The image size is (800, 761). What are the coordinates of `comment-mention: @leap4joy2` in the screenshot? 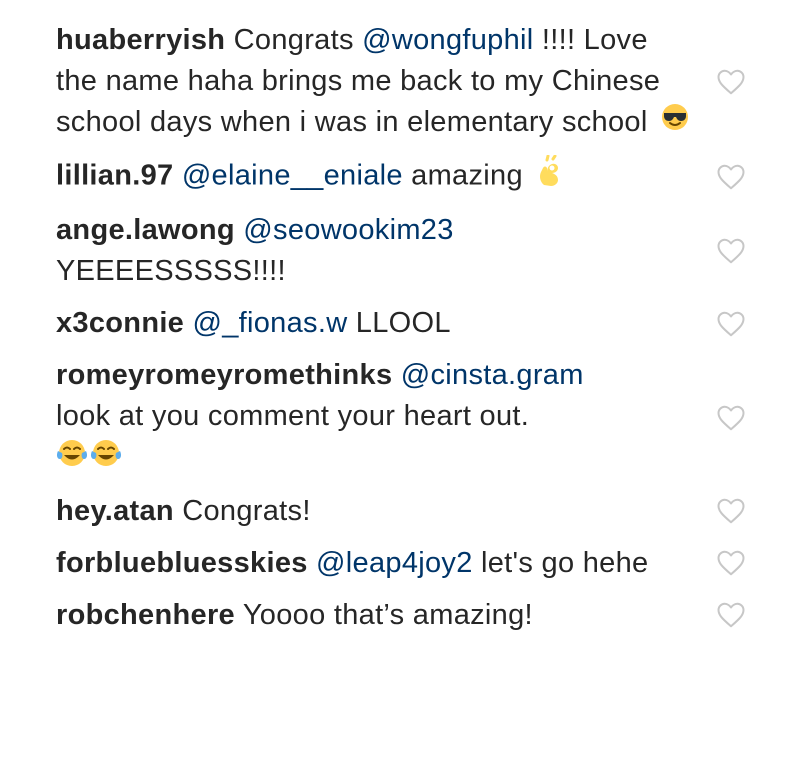 It's located at (394, 563).